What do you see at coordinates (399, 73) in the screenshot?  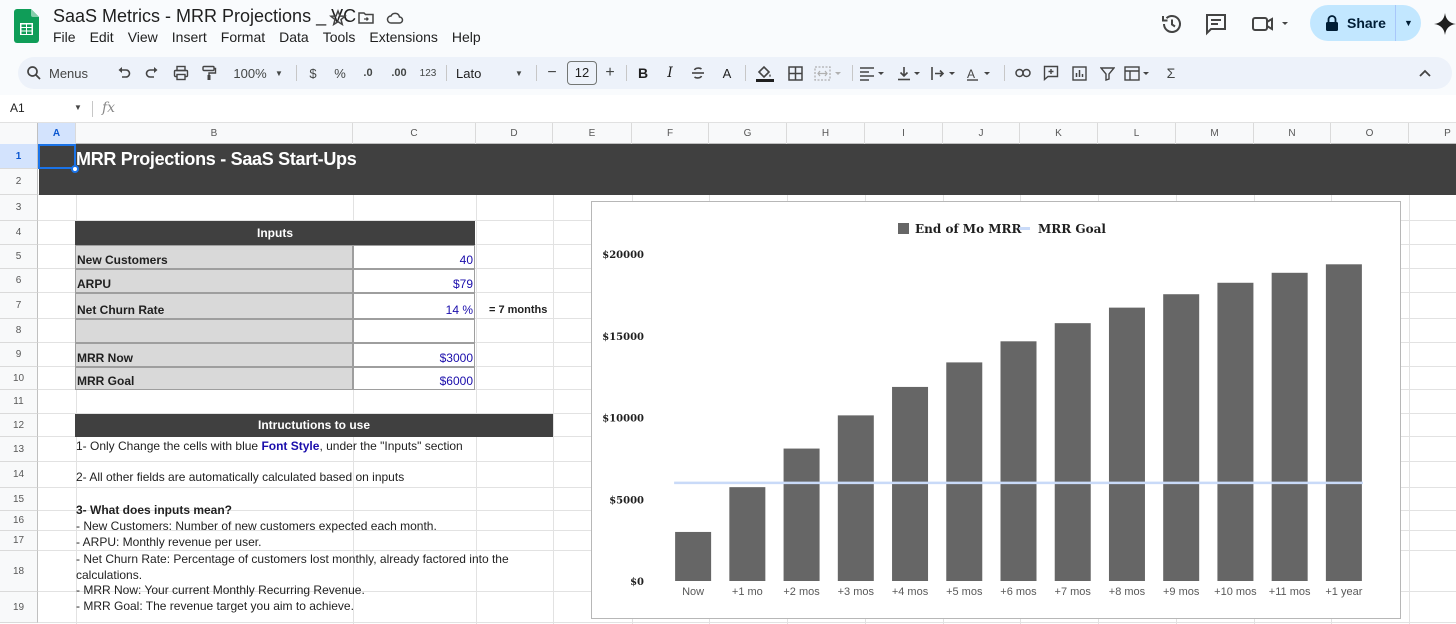 I see `increase-decimal-button: .00` at bounding box center [399, 73].